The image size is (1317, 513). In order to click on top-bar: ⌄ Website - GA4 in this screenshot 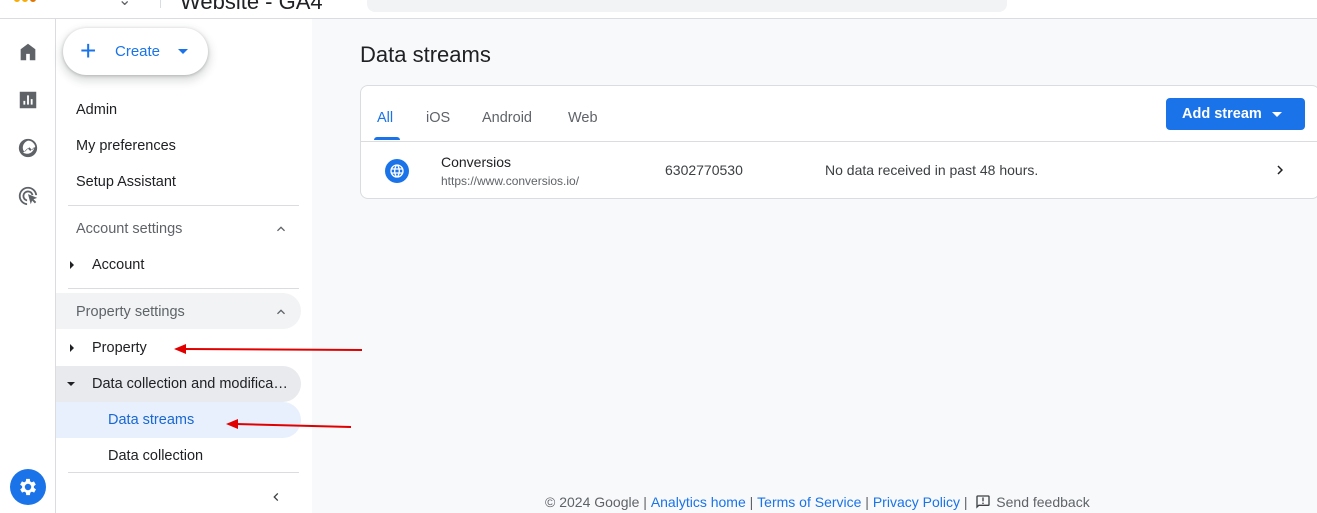, I will do `click(658, 9)`.